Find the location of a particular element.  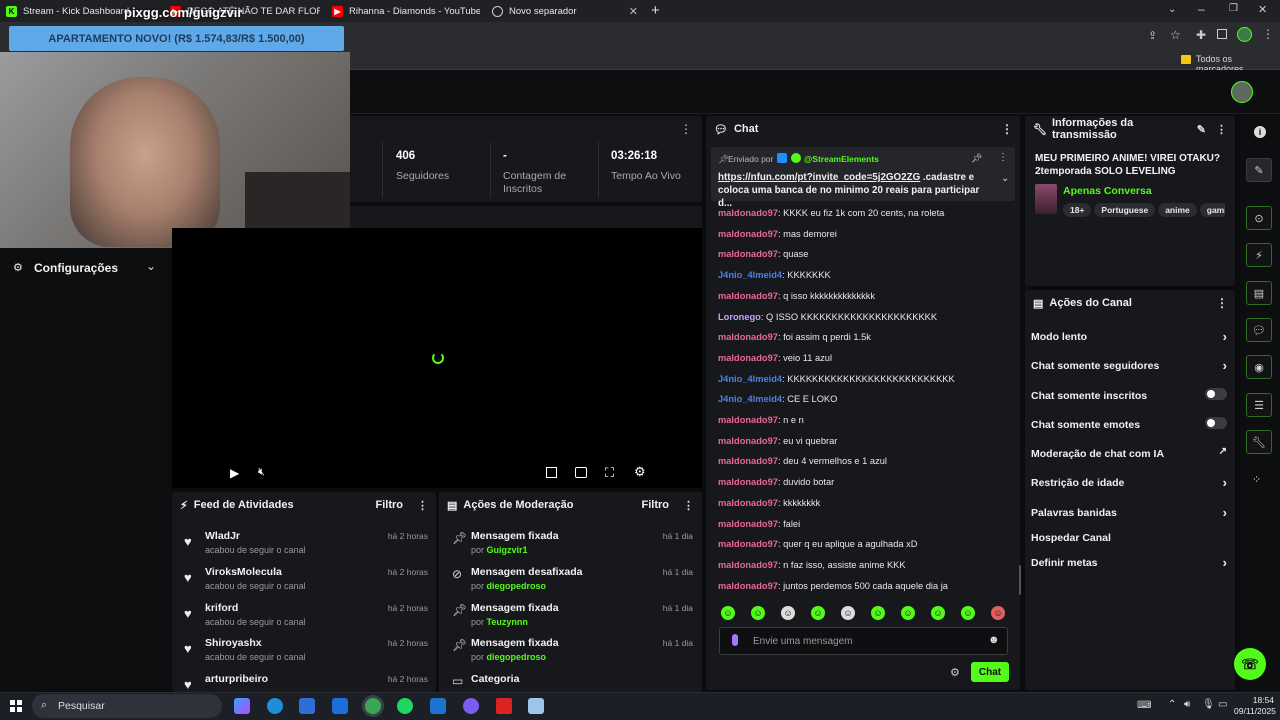

chat-message: maldonado97: n e n is located at coordinates (761, 420).